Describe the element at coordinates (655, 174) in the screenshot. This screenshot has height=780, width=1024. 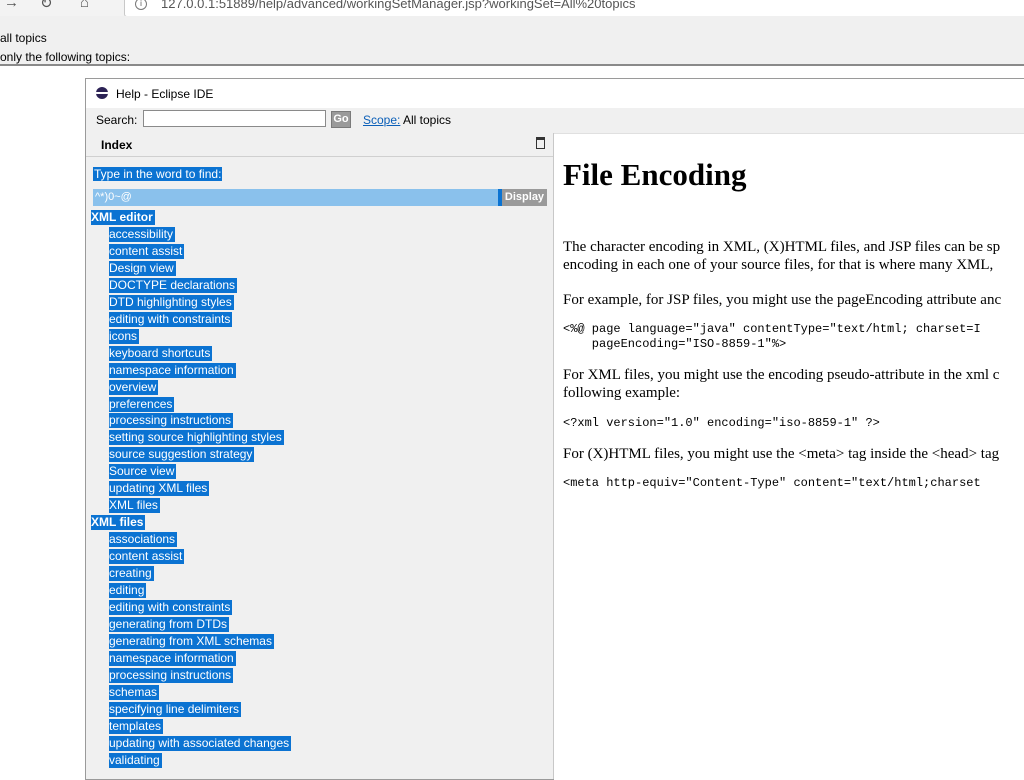
I see `page-title: File Encoding` at that location.